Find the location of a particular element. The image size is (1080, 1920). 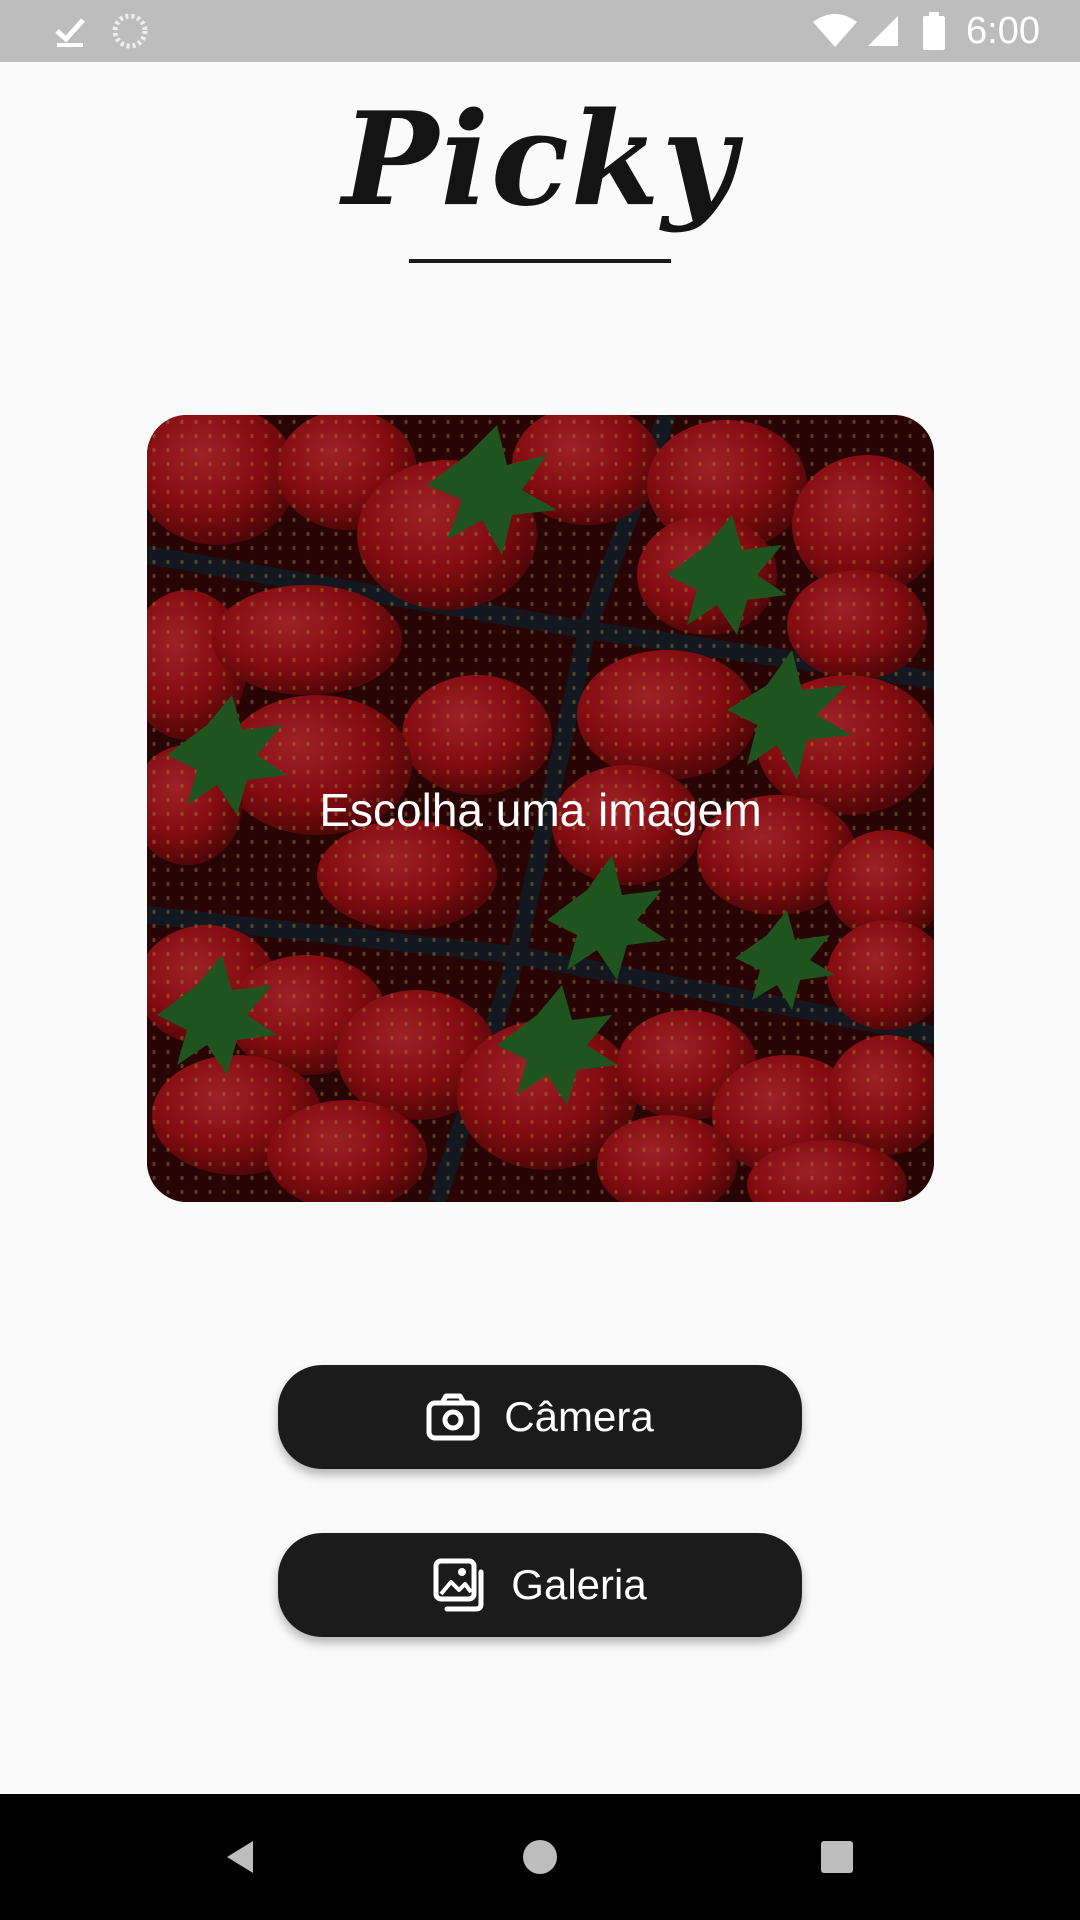

gallery-button-label: Galeria is located at coordinates (579, 1584).